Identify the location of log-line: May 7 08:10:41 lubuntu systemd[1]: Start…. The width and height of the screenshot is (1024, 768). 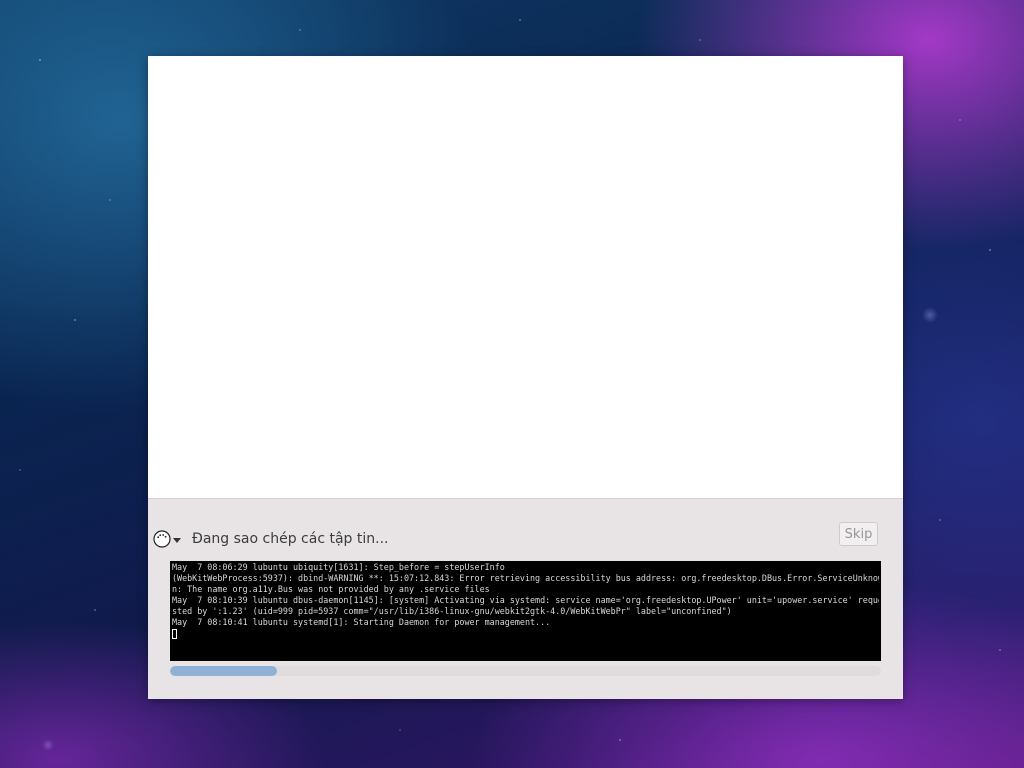
(361, 622).